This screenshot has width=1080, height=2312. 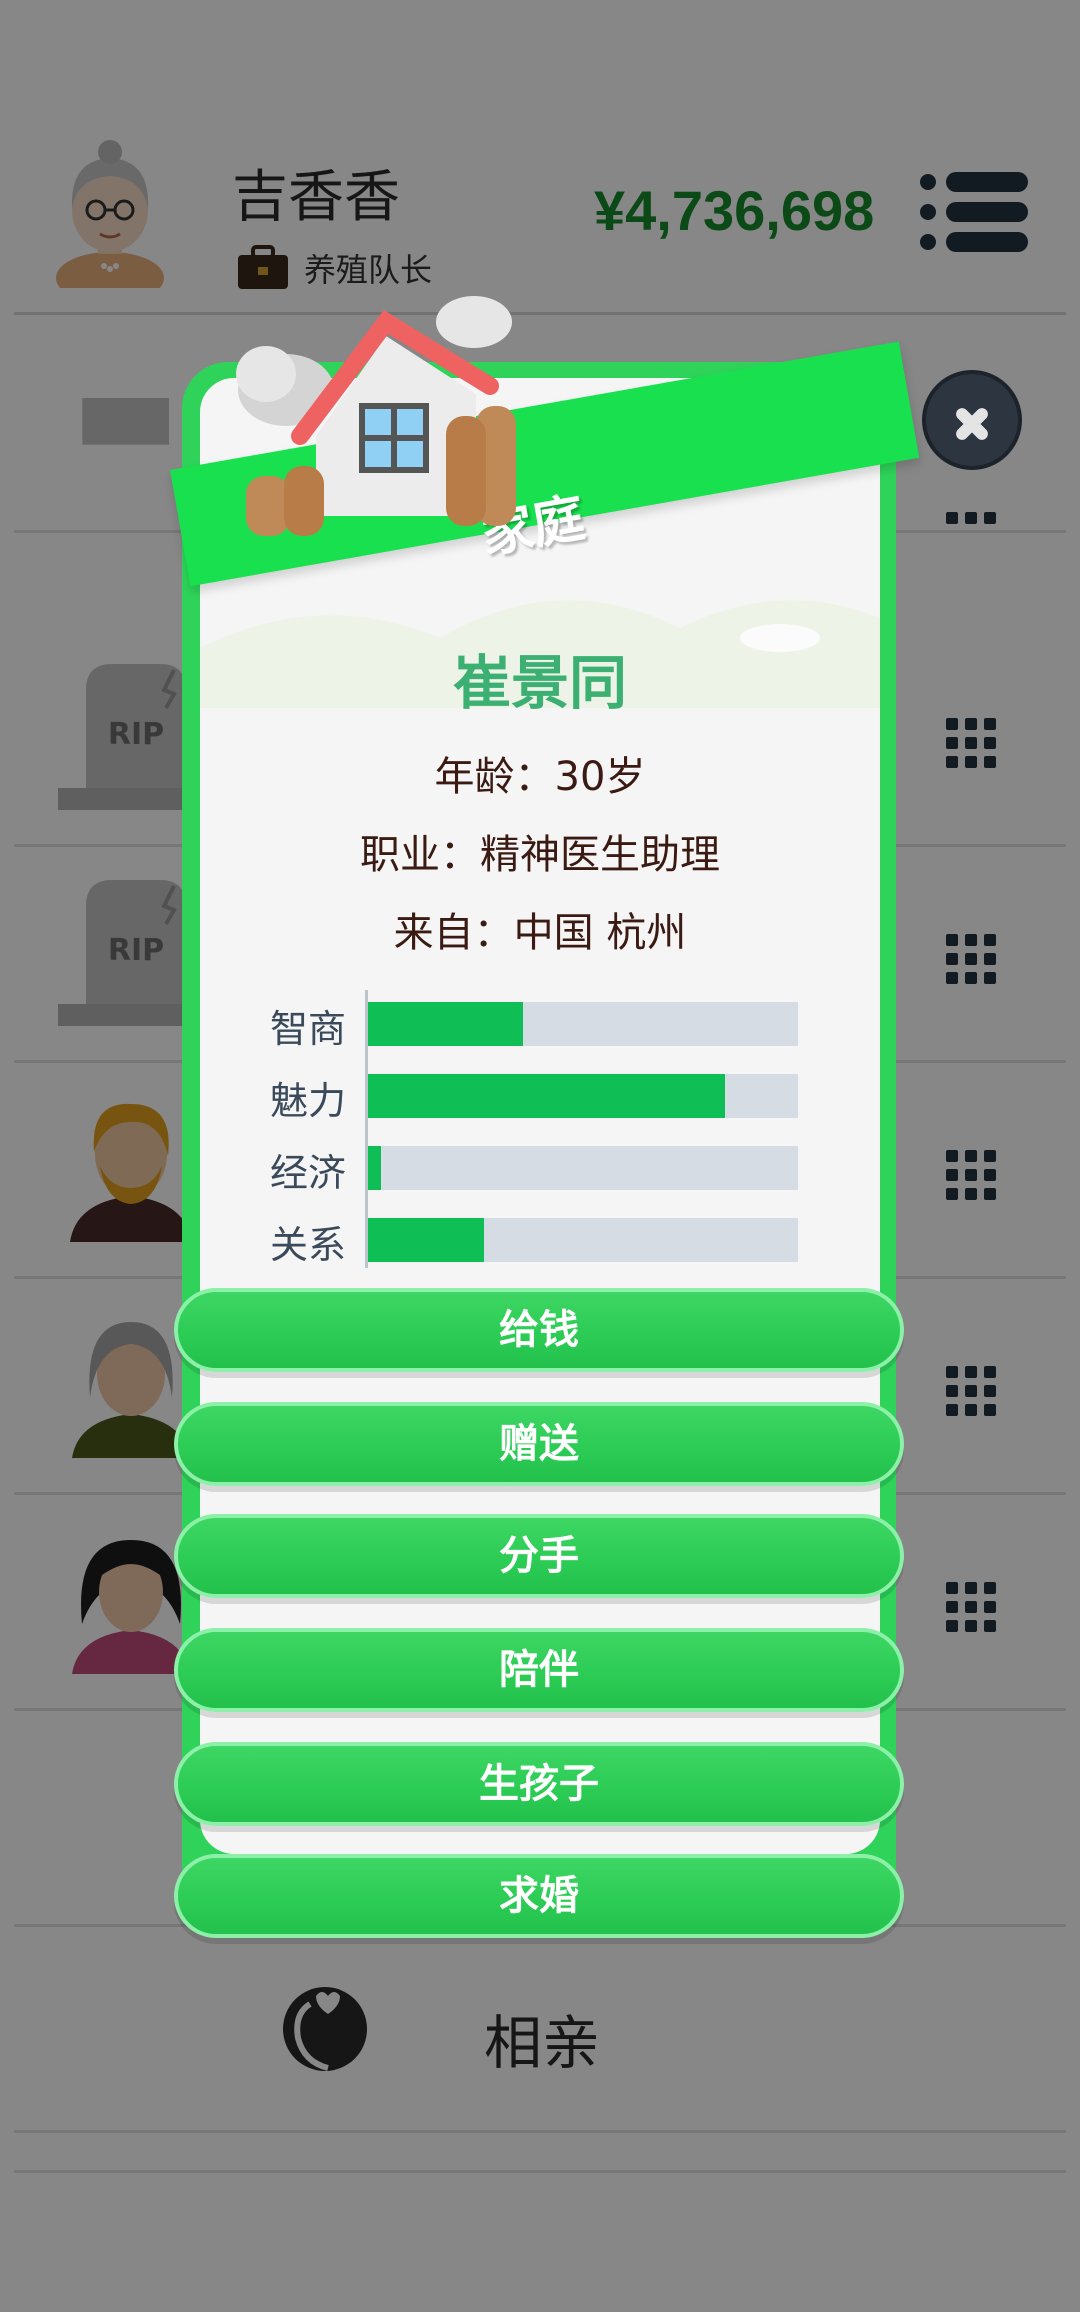 I want to click on propose-button: 求婚, so click(x=539, y=1896).